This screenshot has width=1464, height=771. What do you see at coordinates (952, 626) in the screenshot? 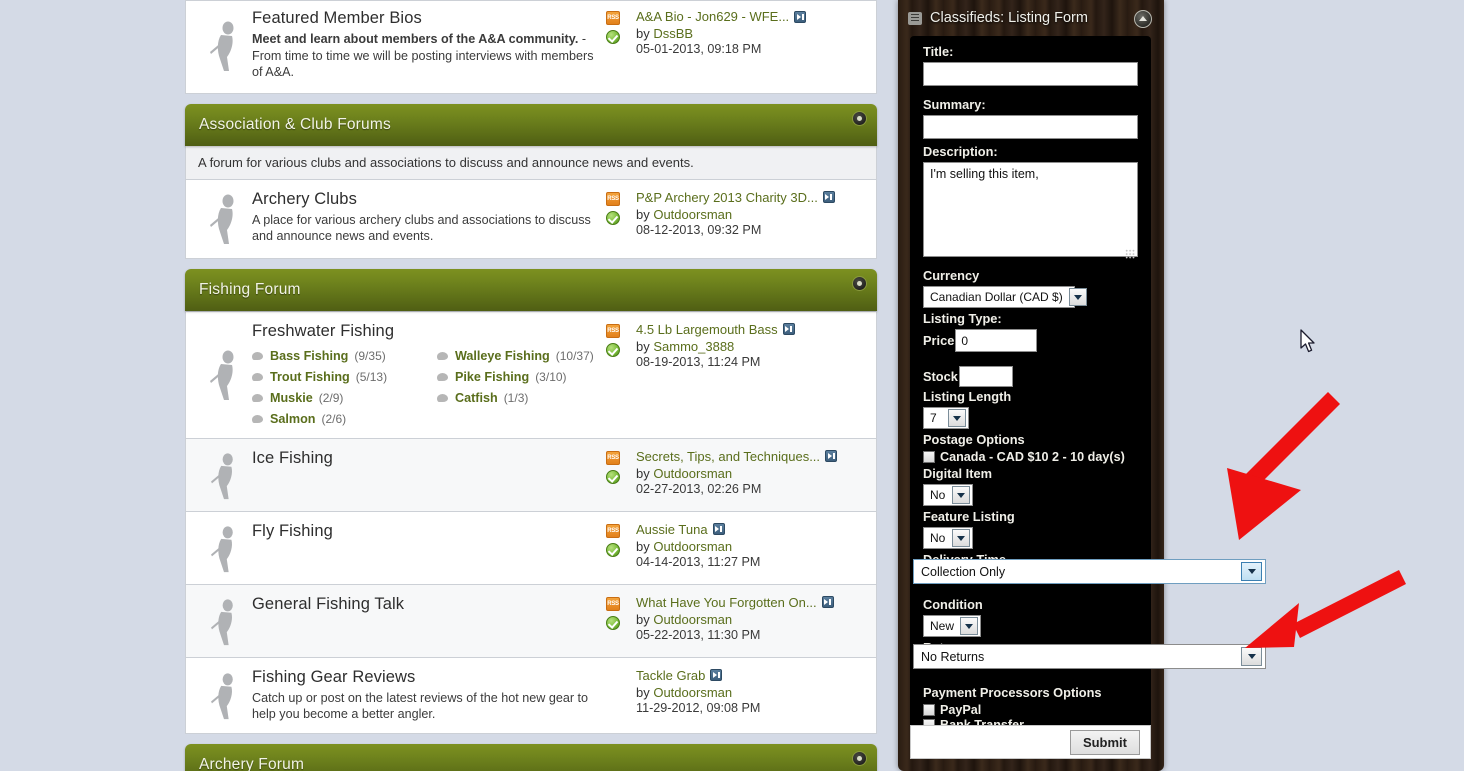
I see `condition-select: New` at bounding box center [952, 626].